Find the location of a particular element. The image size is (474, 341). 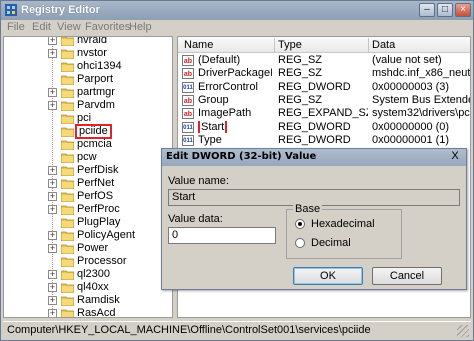

value-row: ab Group REG_SZ System Bus Extender is located at coordinates (324, 100).